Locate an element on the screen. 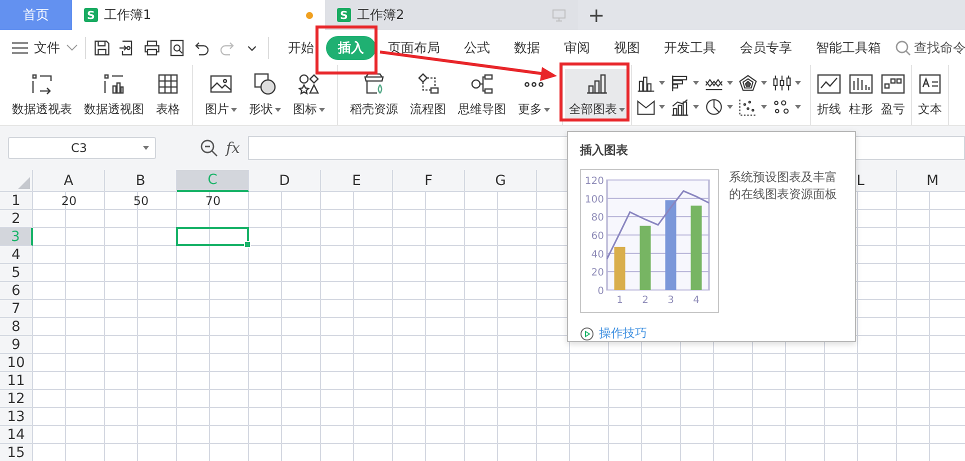 The image size is (965, 461). scatter-chart-icon is located at coordinates (748, 107).